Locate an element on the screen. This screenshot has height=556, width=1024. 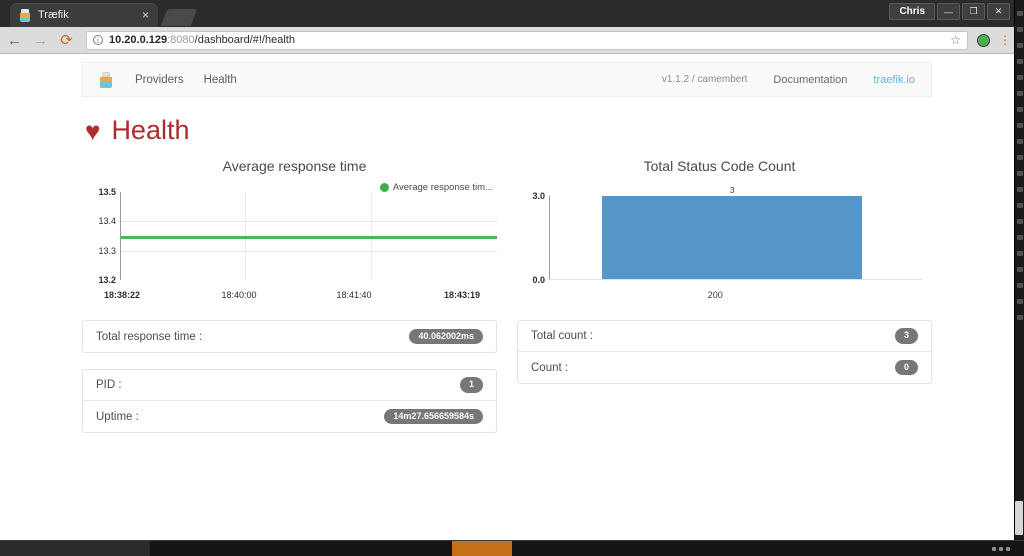
x-tick-200: 200 is located at coordinates (715, 295).